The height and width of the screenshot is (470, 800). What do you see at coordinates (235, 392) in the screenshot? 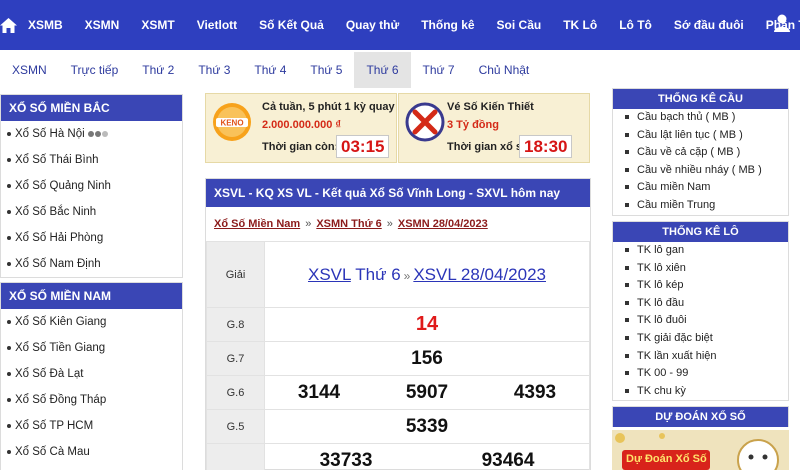
I see `prize-label: G.6` at bounding box center [235, 392].